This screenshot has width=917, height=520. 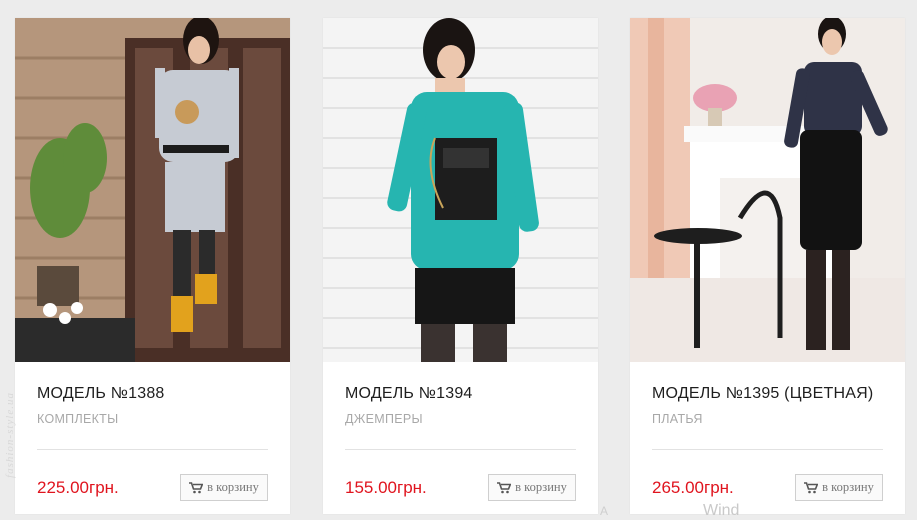 What do you see at coordinates (604, 511) in the screenshot?
I see `bottom-watermark-small: A` at bounding box center [604, 511].